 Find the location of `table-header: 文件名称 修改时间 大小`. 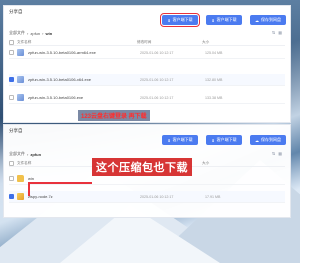

table-header: 文件名称 修改时间 大小 is located at coordinates (147, 42).